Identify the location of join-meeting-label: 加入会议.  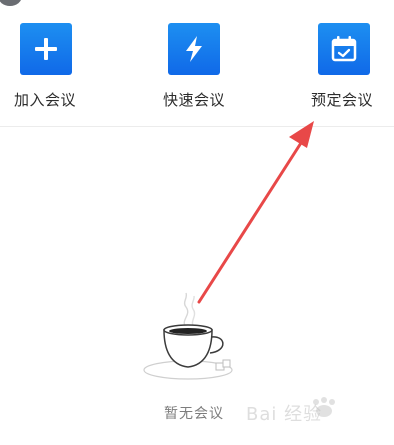
(45, 100).